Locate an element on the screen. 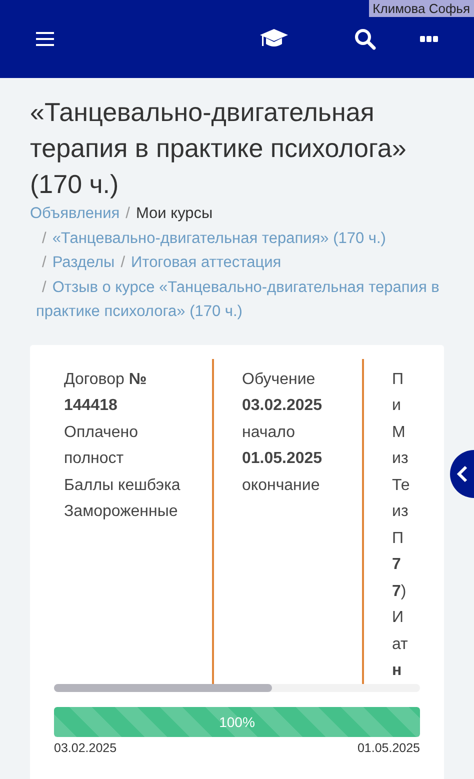  collapse-button is located at coordinates (462, 474).